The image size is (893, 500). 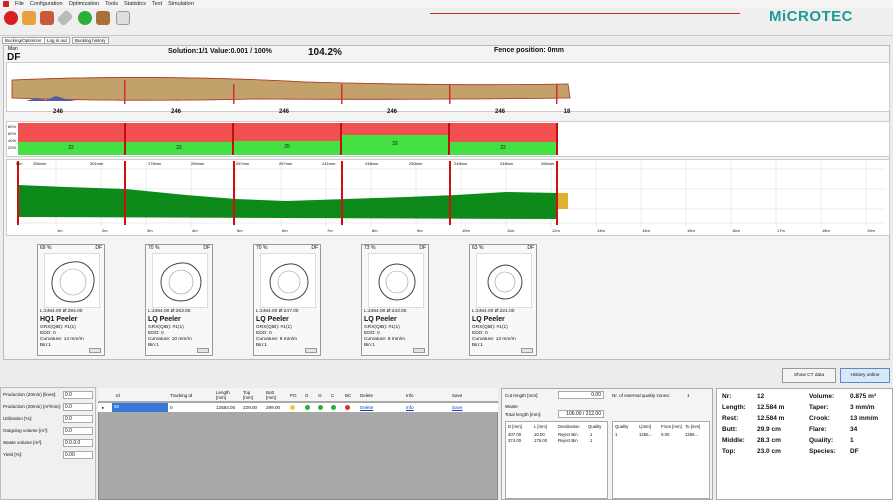 What do you see at coordinates (540, 426) in the screenshot?
I see `column-header: L [mm]` at bounding box center [540, 426].